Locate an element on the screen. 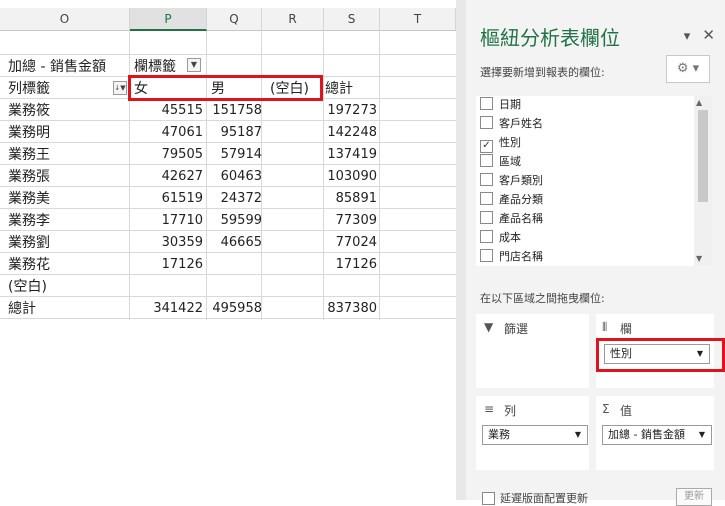  cell-female: 17710 is located at coordinates (182, 220).